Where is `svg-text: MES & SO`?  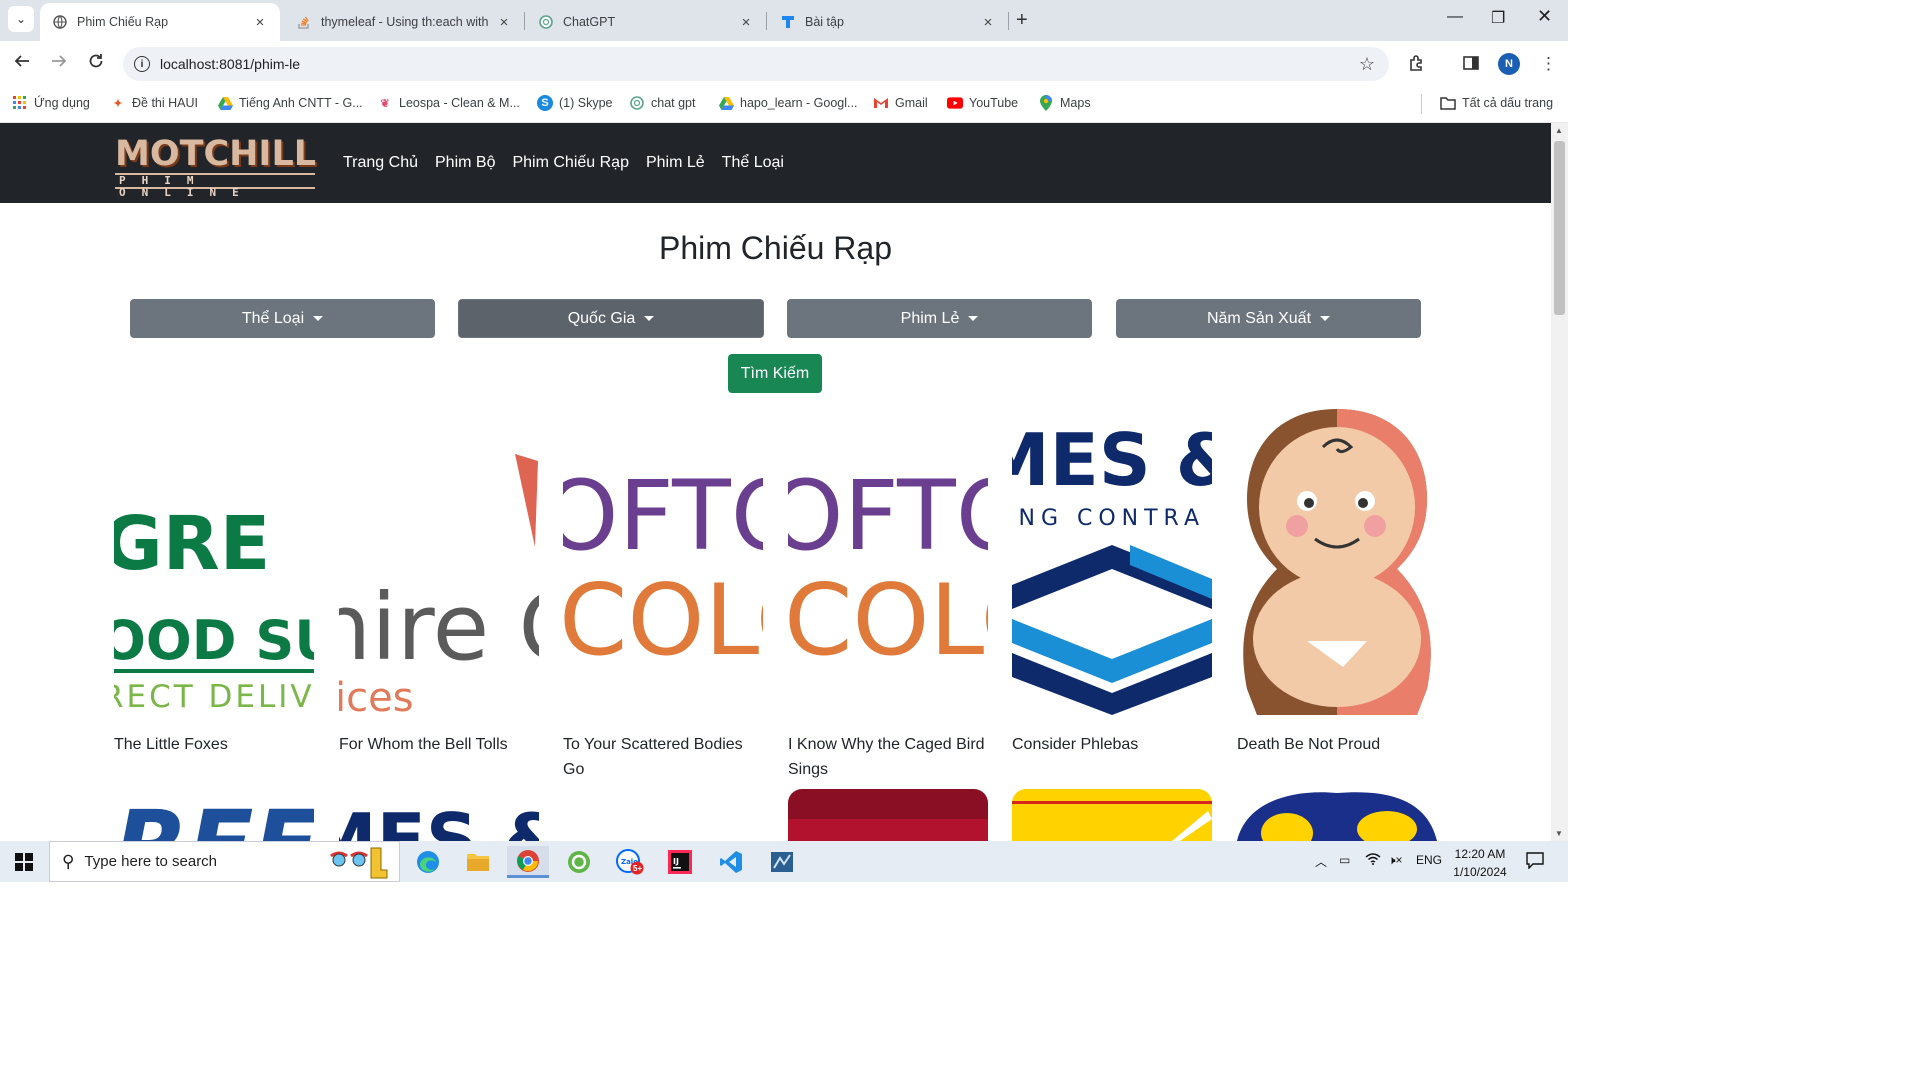 svg-text: MES & SO is located at coordinates (1112, 460).